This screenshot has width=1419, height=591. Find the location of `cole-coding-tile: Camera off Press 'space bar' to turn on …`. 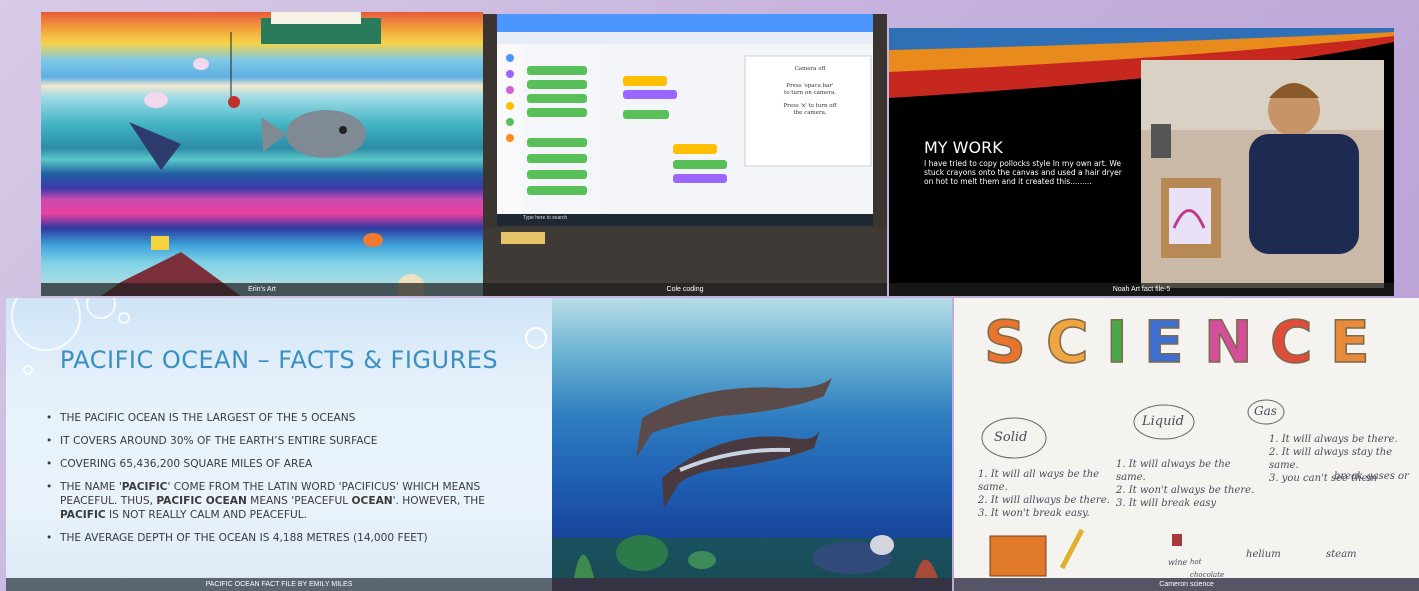

cole-coding-tile: Camera off Press 'space bar' to turn on … is located at coordinates (685, 155).